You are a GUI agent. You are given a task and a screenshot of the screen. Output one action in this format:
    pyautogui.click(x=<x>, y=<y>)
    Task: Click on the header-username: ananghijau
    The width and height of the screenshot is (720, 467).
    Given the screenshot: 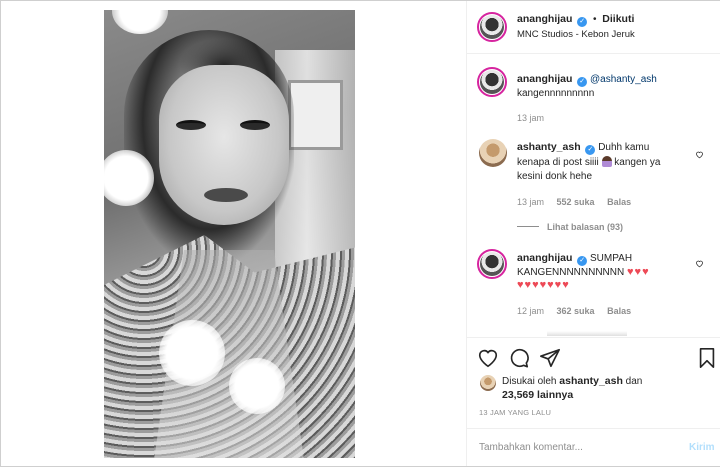 What is the action you would take?
    pyautogui.click(x=544, y=19)
    